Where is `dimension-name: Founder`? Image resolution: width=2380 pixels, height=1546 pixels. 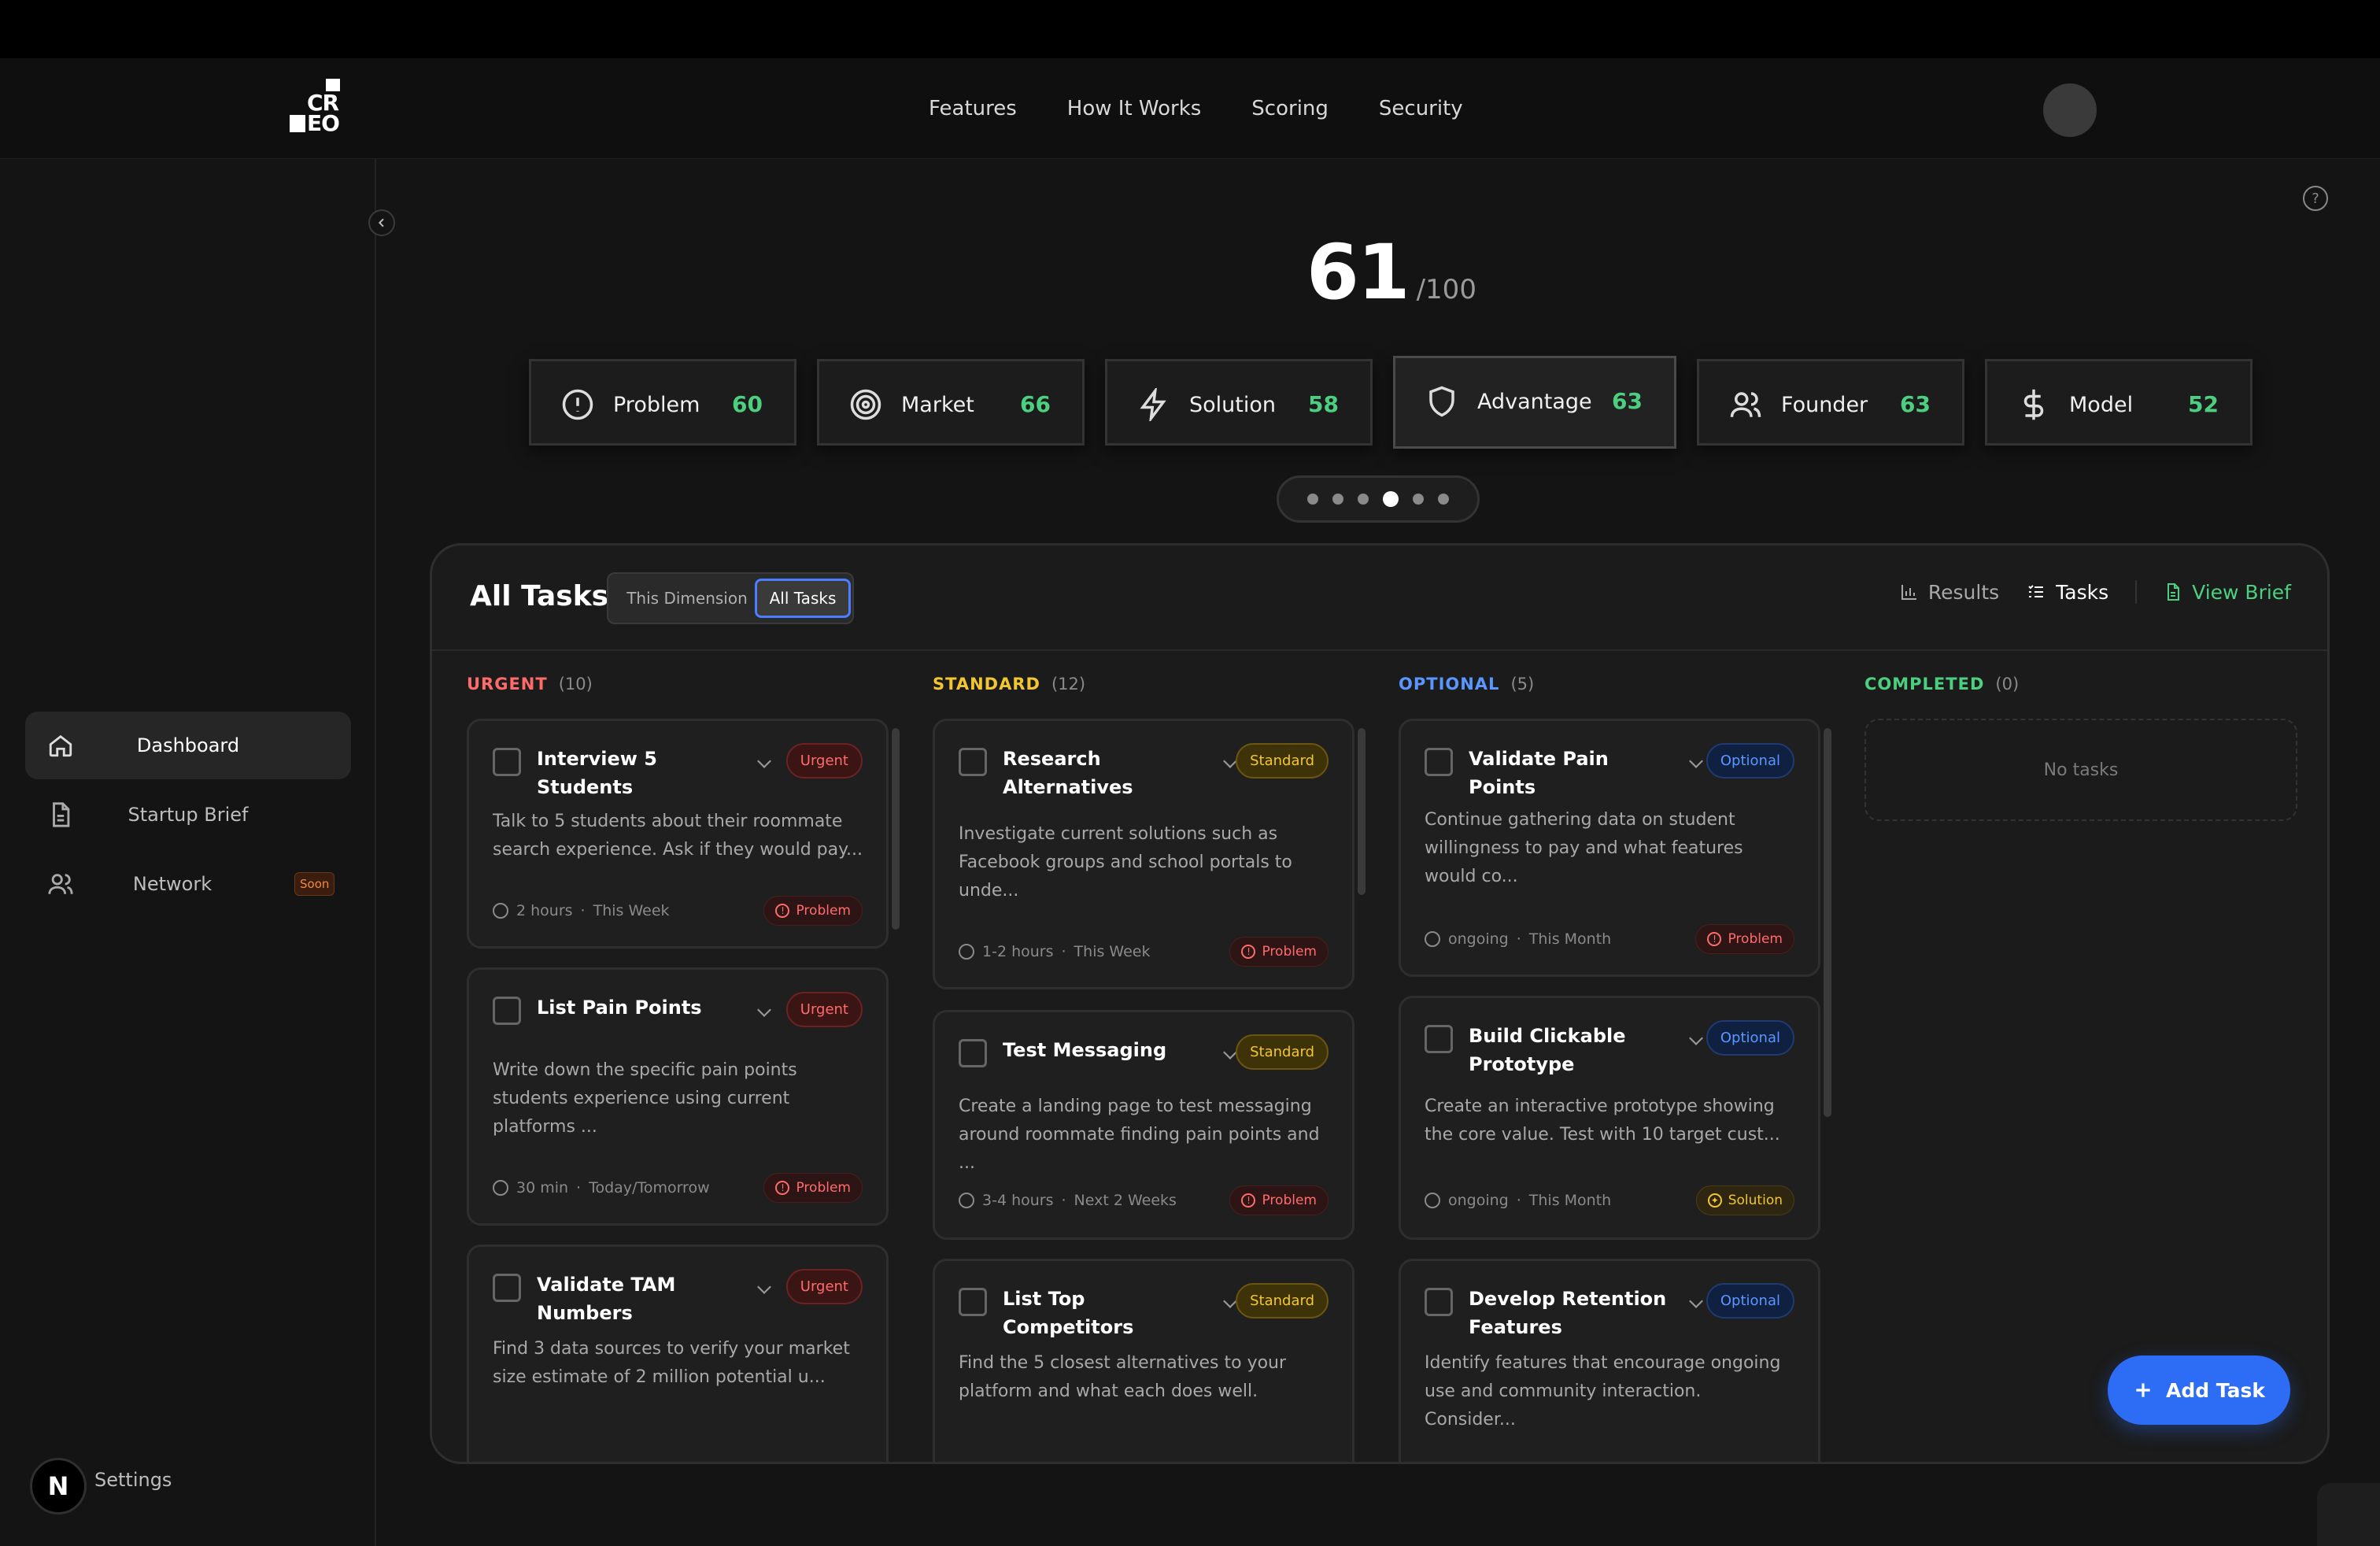 dimension-name: Founder is located at coordinates (1824, 405).